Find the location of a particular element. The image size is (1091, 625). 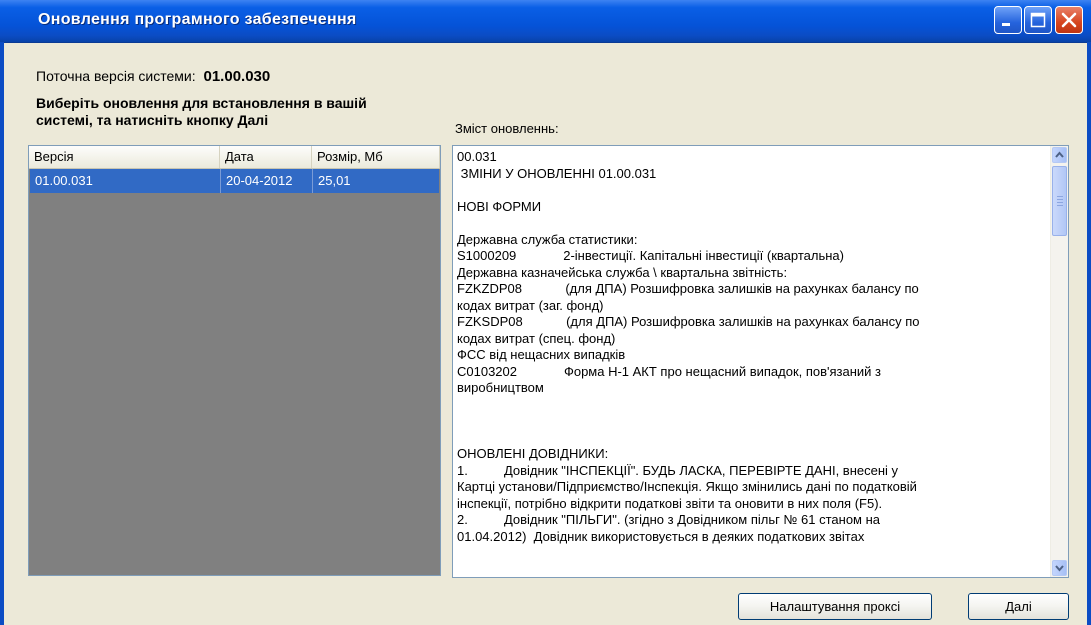

proxy-settings-button: Налаштування проксі is located at coordinates (835, 606).